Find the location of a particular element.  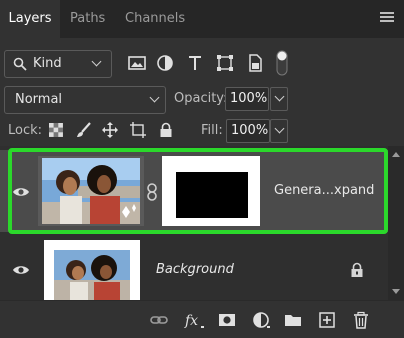

pixel-layer-filter-icon is located at coordinates (137, 63).